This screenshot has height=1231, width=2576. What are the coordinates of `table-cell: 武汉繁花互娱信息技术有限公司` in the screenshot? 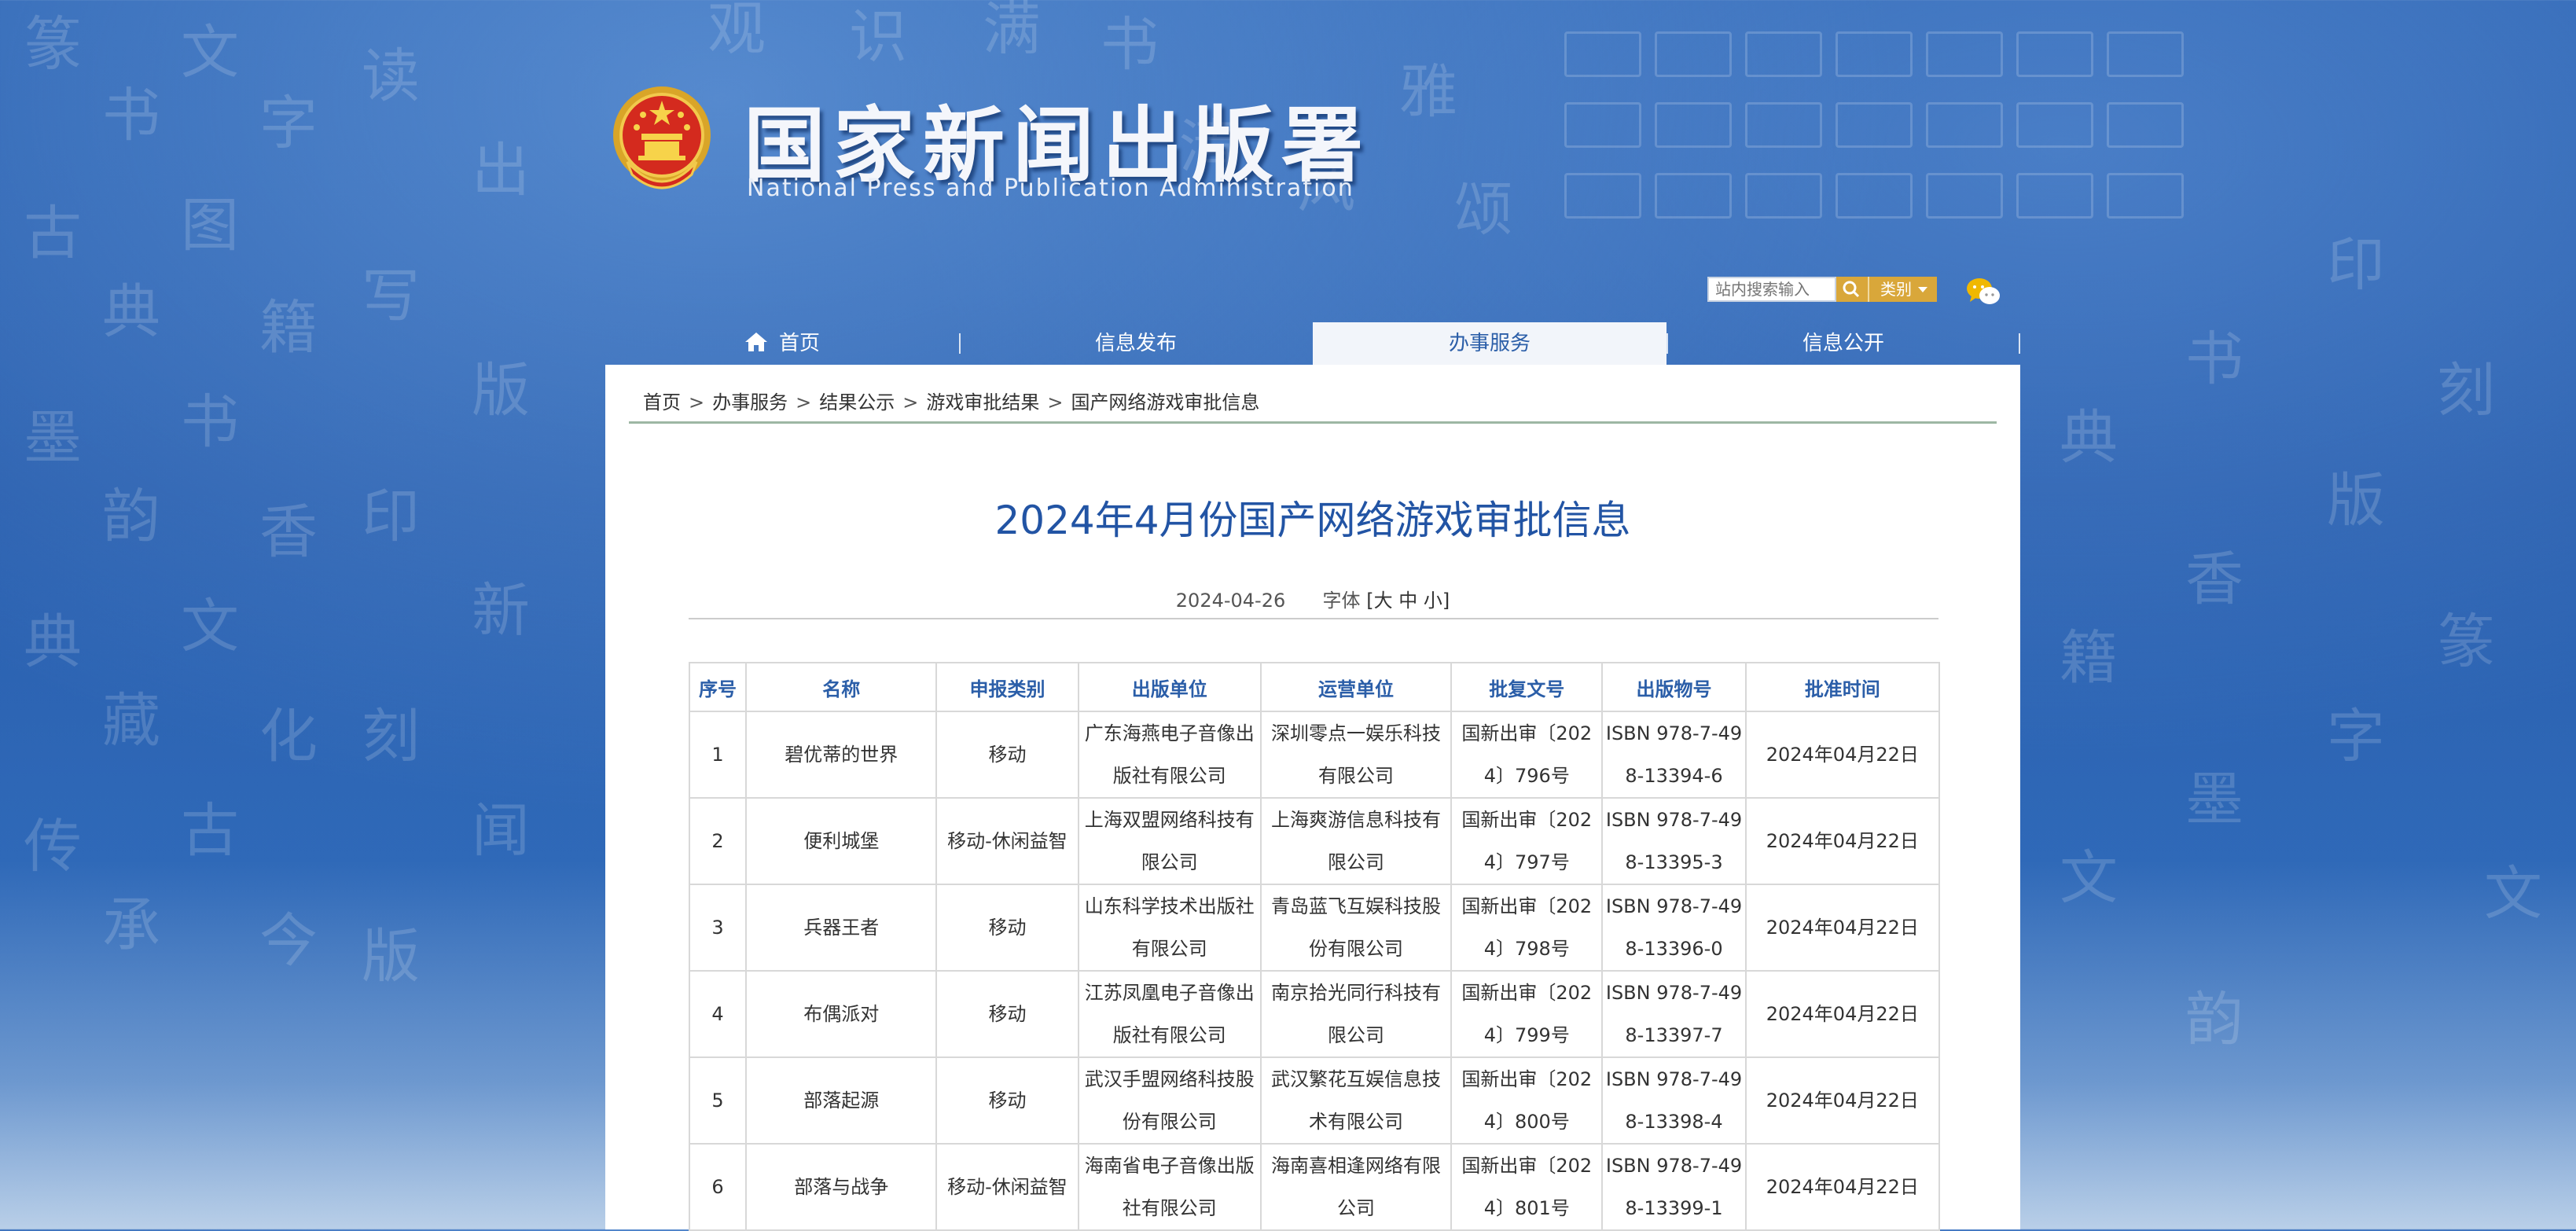 It's located at (1356, 1100).